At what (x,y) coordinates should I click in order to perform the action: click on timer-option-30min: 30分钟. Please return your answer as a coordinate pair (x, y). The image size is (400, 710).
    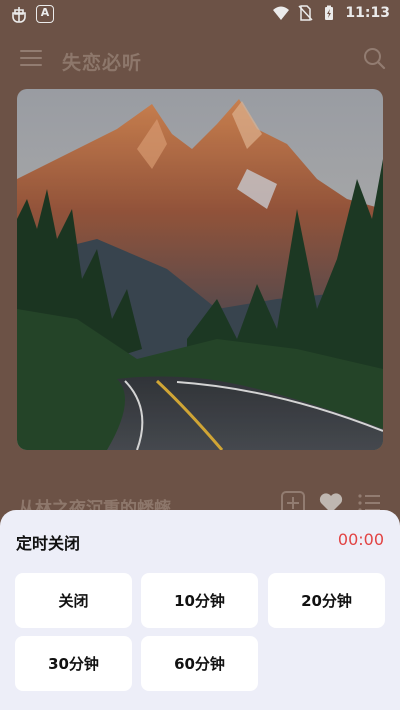
    Looking at the image, I should click on (73, 663).